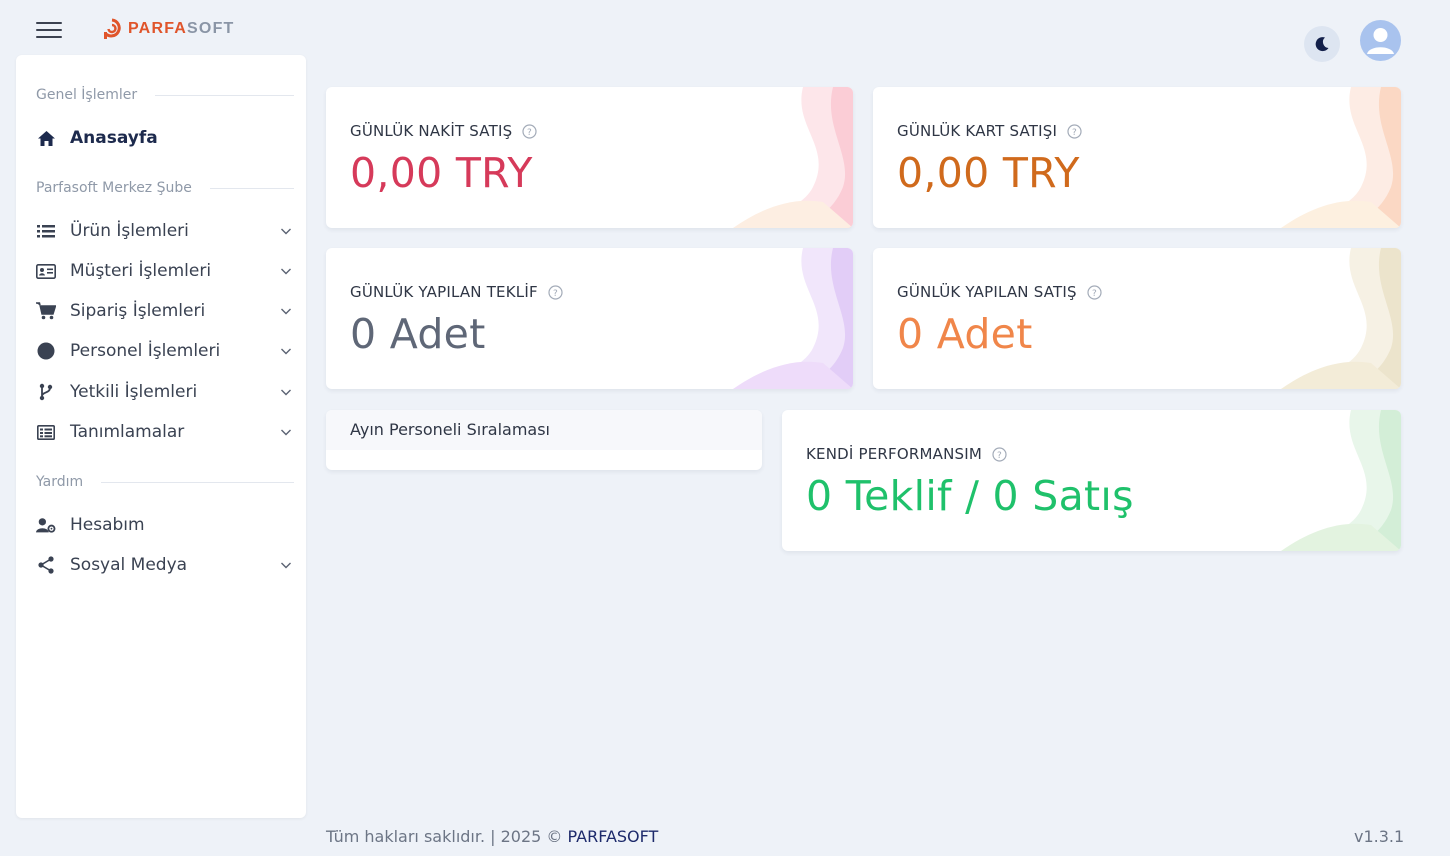  What do you see at coordinates (46, 432) in the screenshot?
I see `table-icon` at bounding box center [46, 432].